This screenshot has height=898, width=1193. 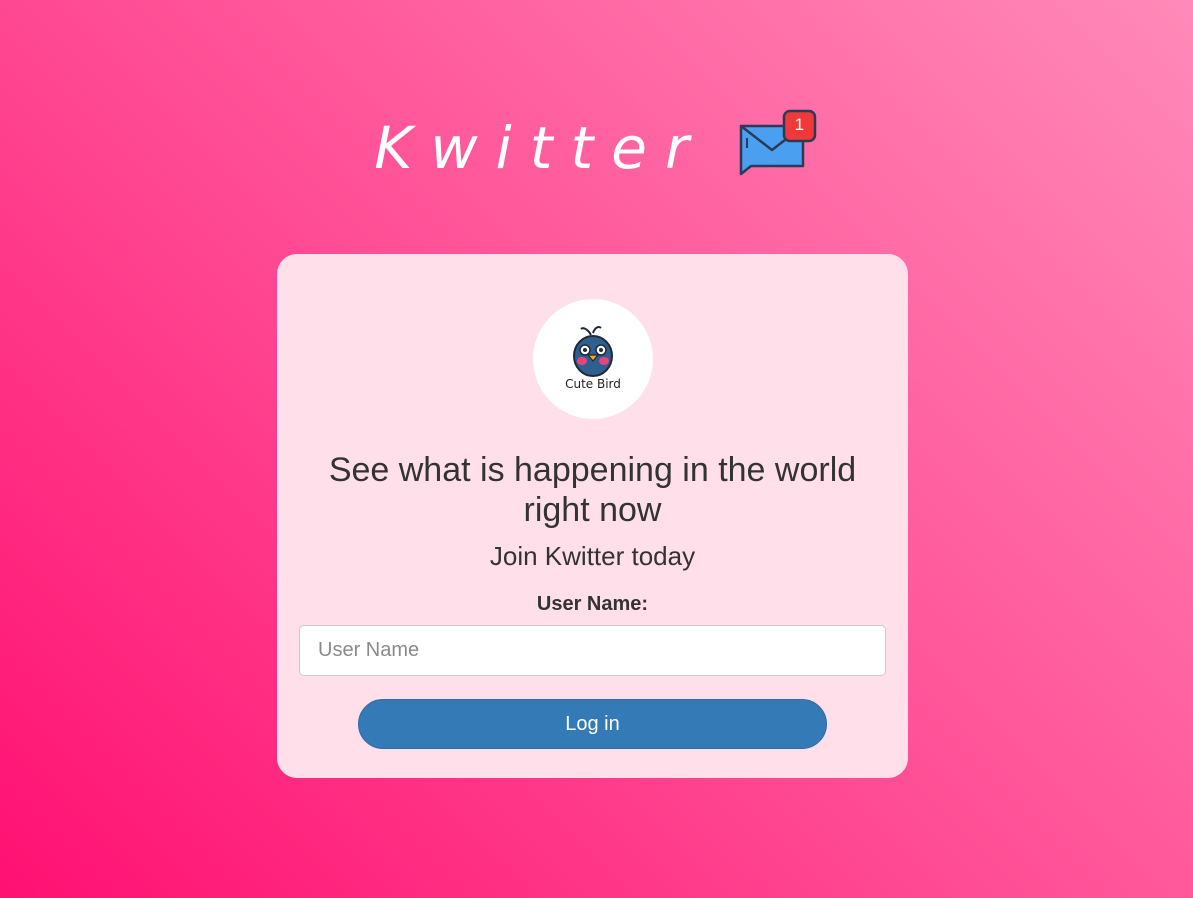 What do you see at coordinates (592, 724) in the screenshot?
I see `login-button: Log in` at bounding box center [592, 724].